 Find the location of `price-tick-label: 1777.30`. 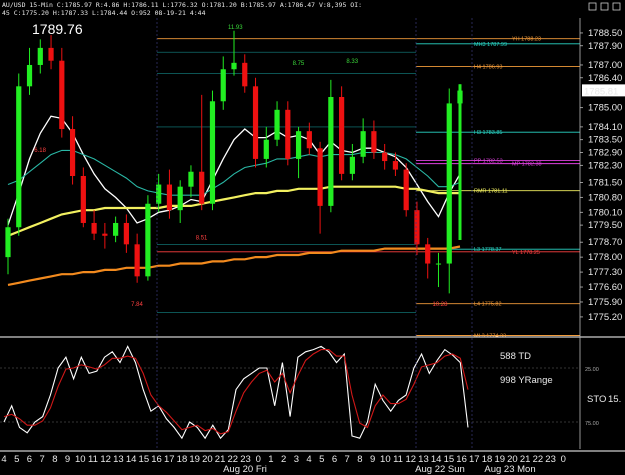

price-tick-label: 1777.30 is located at coordinates (605, 272).